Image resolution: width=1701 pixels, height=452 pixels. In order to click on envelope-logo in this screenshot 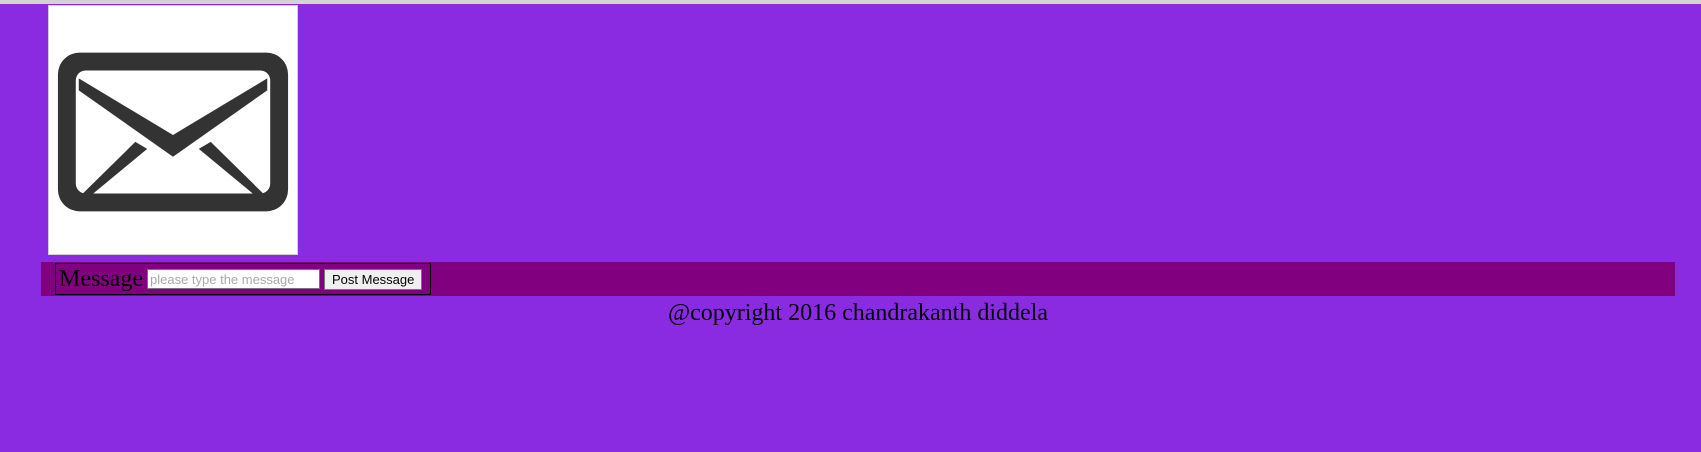, I will do `click(173, 130)`.